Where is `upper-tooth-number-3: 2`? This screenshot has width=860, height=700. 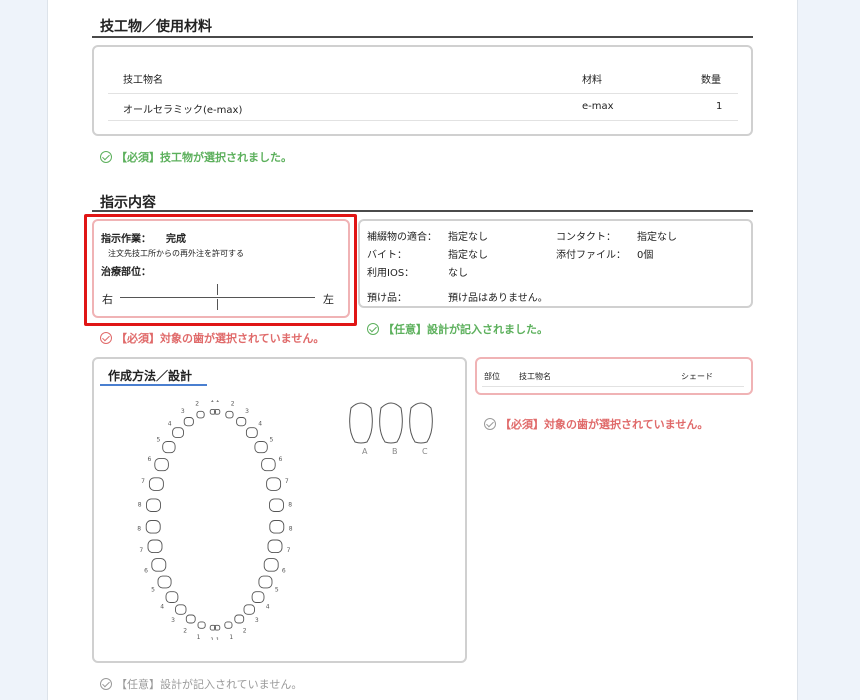
upper-tooth-number-3: 2 is located at coordinates (233, 403).